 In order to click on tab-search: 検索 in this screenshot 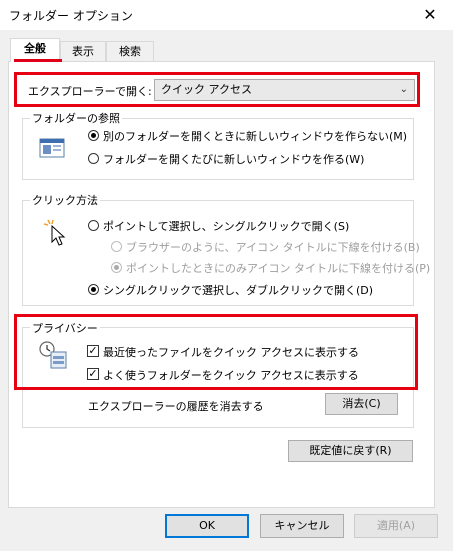, I will do `click(130, 51)`.